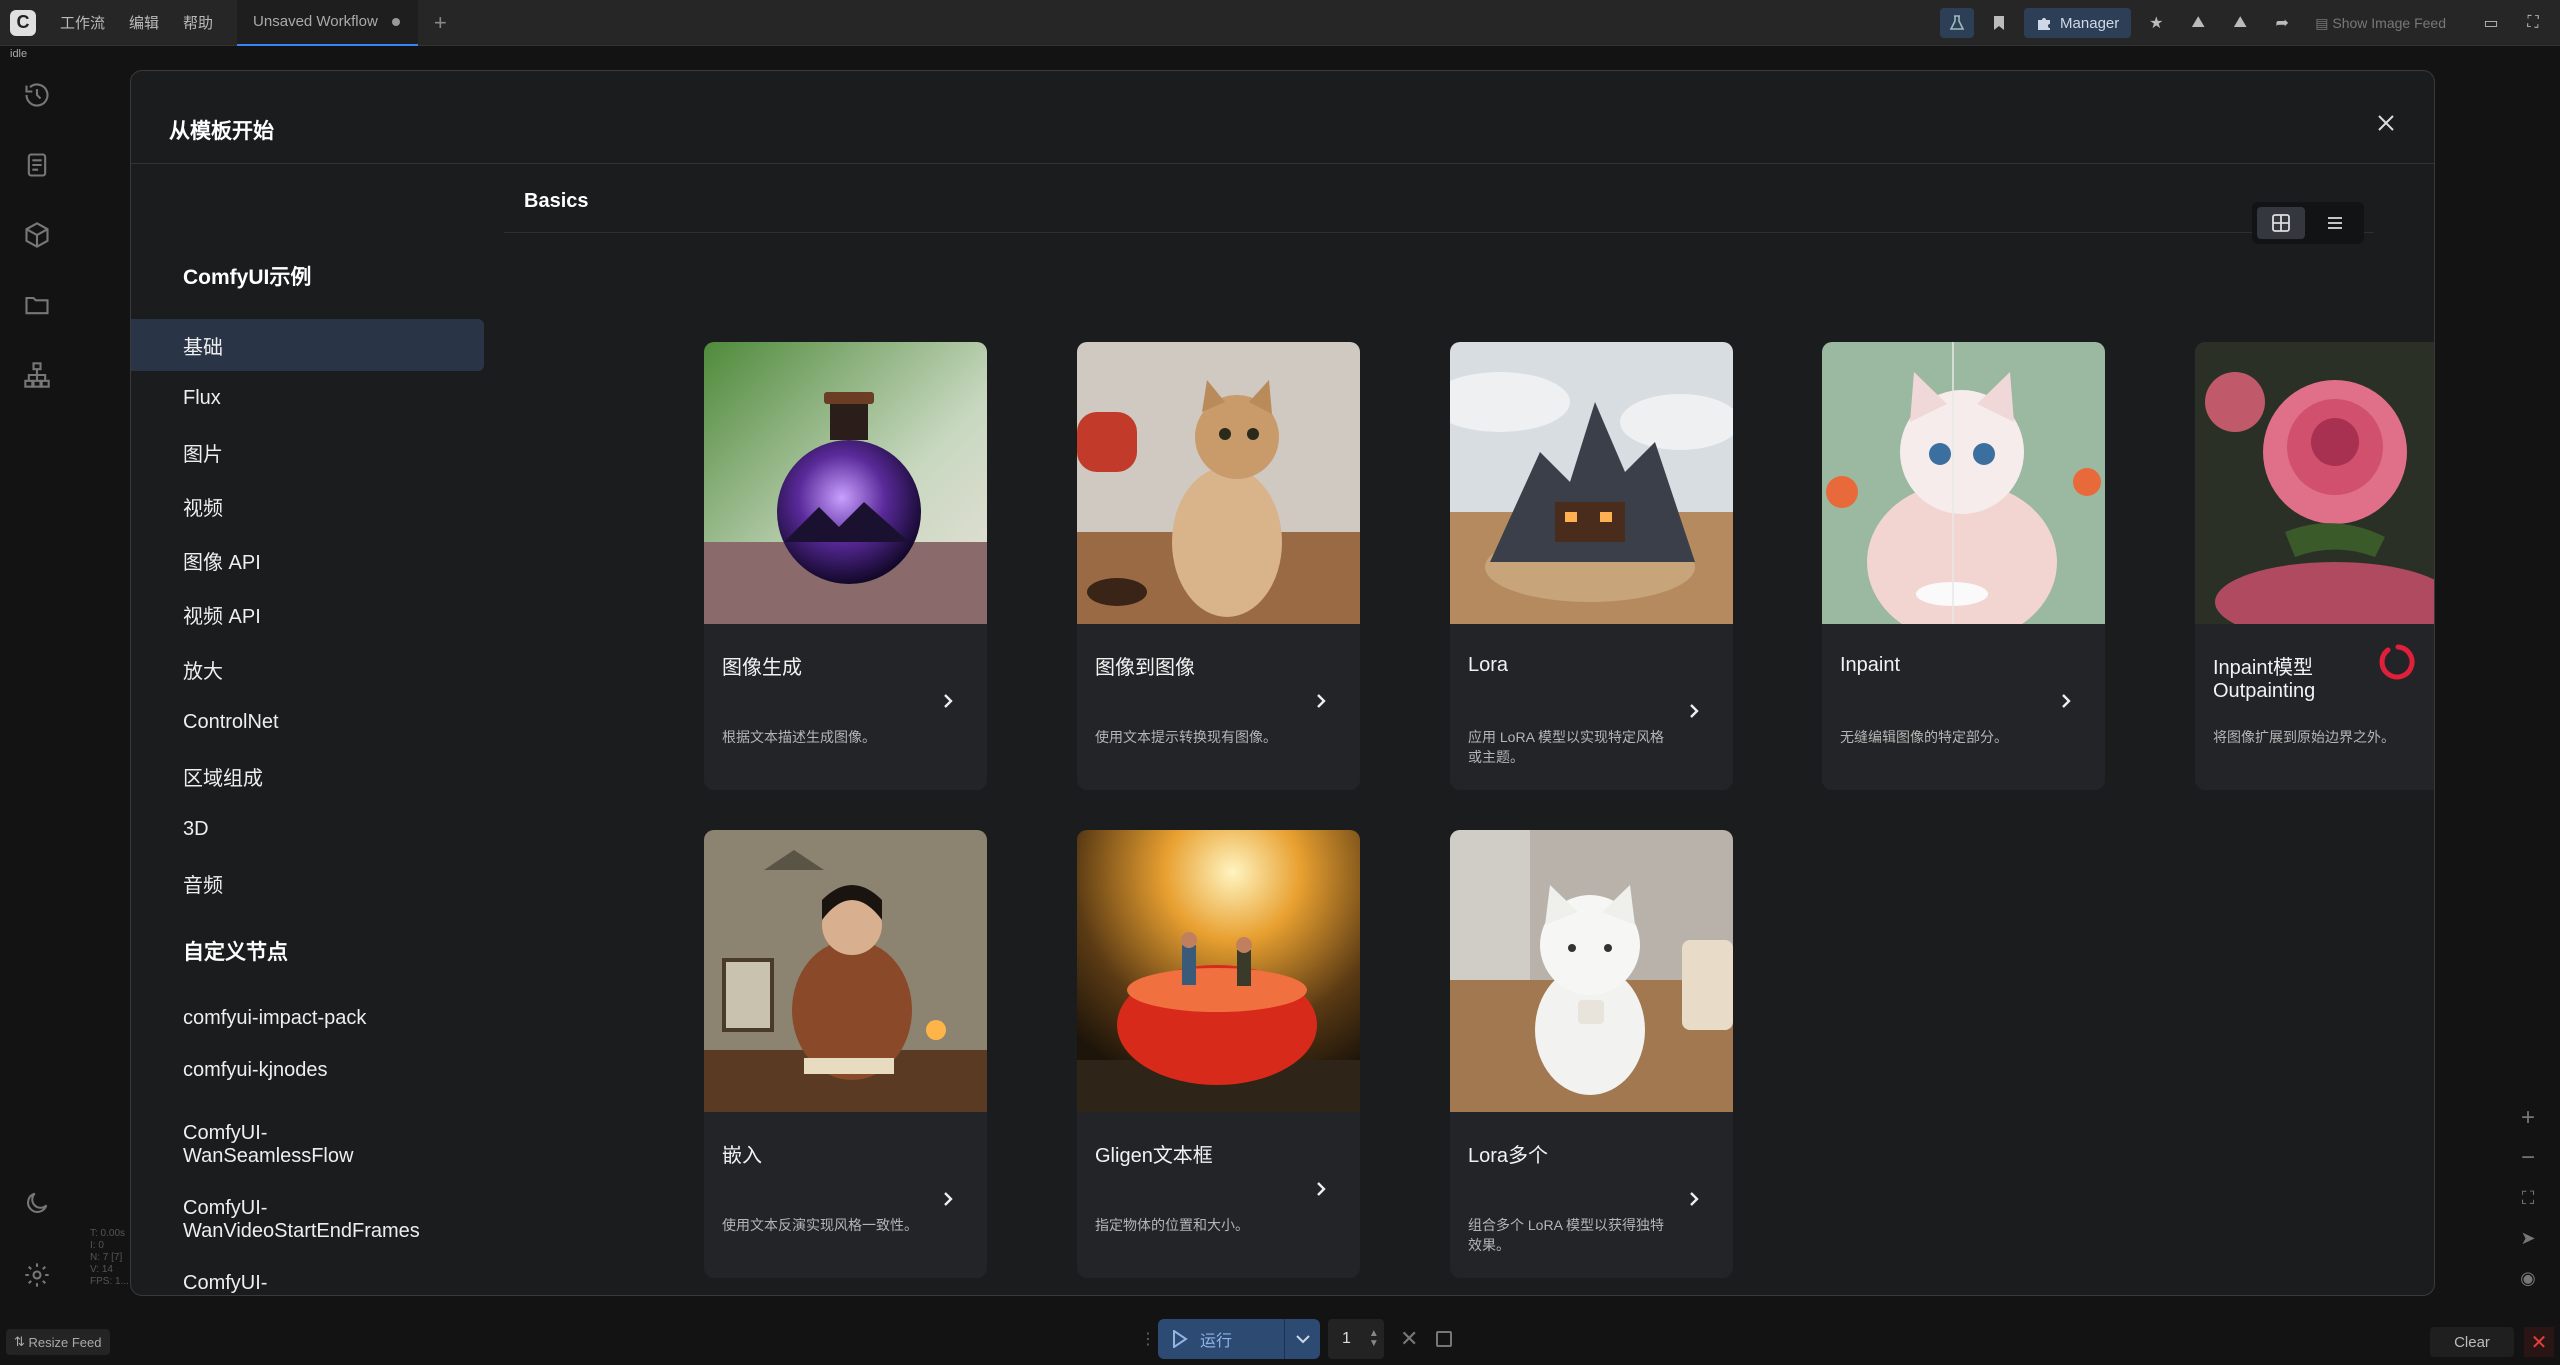 Image resolution: width=2560 pixels, height=1365 pixels. I want to click on share-button: ➦, so click(2282, 23).